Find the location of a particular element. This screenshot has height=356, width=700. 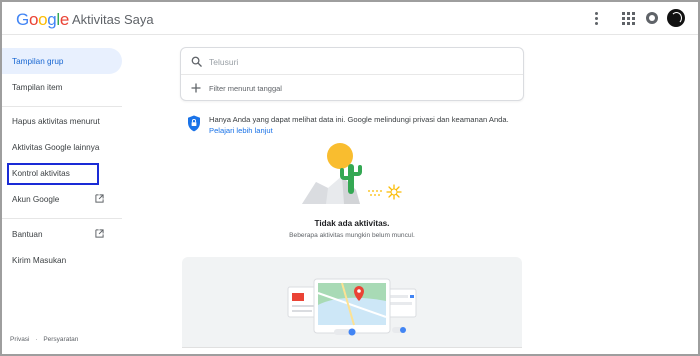

sidebar-item-other-activity: Aktivitas Google lainnya is located at coordinates (62, 147).